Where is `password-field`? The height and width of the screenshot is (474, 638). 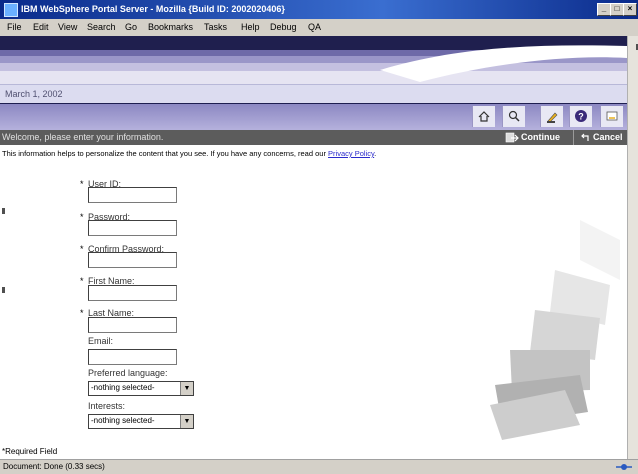
password-field is located at coordinates (132, 228).